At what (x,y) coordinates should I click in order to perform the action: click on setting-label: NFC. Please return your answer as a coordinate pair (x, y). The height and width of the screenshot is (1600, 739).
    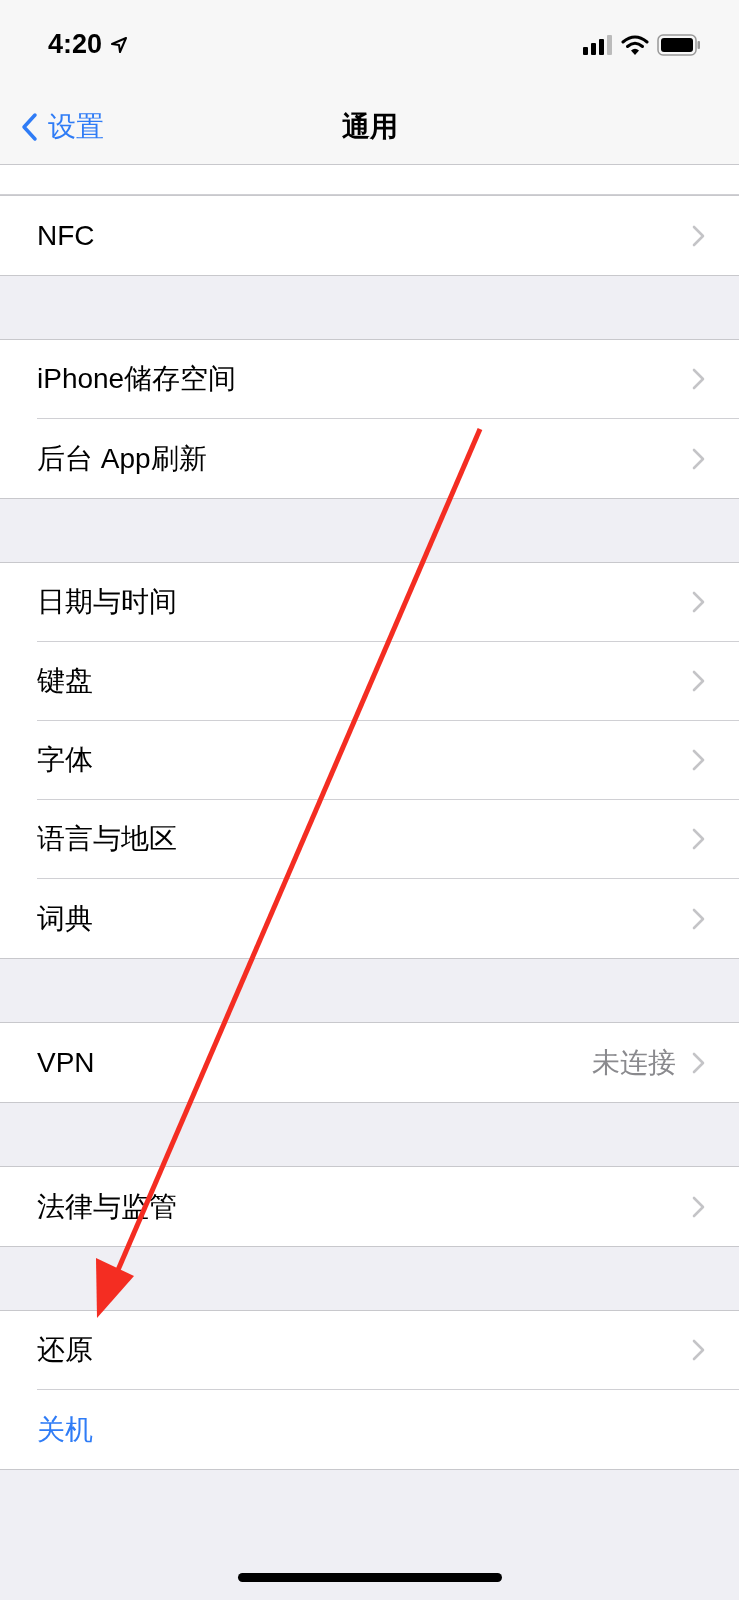
    Looking at the image, I should click on (66, 235).